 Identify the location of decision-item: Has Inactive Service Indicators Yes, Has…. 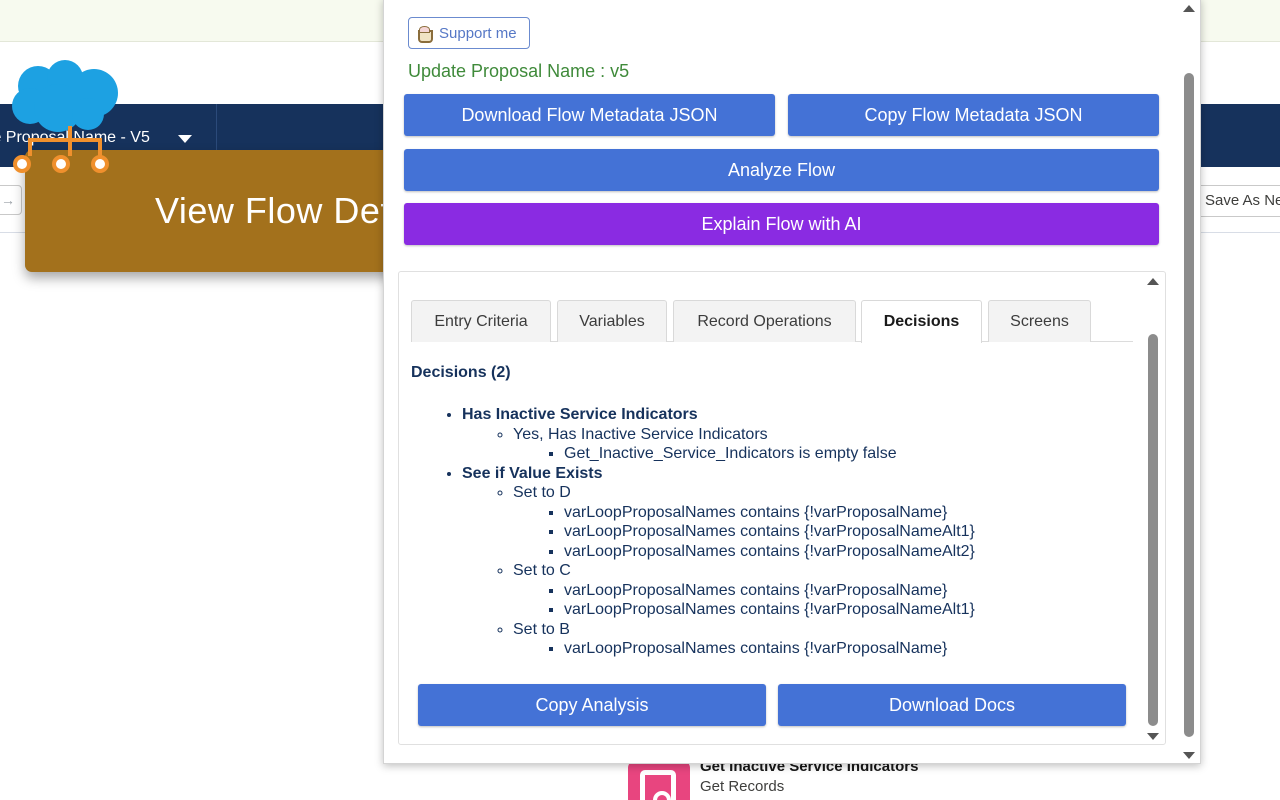
(796, 434).